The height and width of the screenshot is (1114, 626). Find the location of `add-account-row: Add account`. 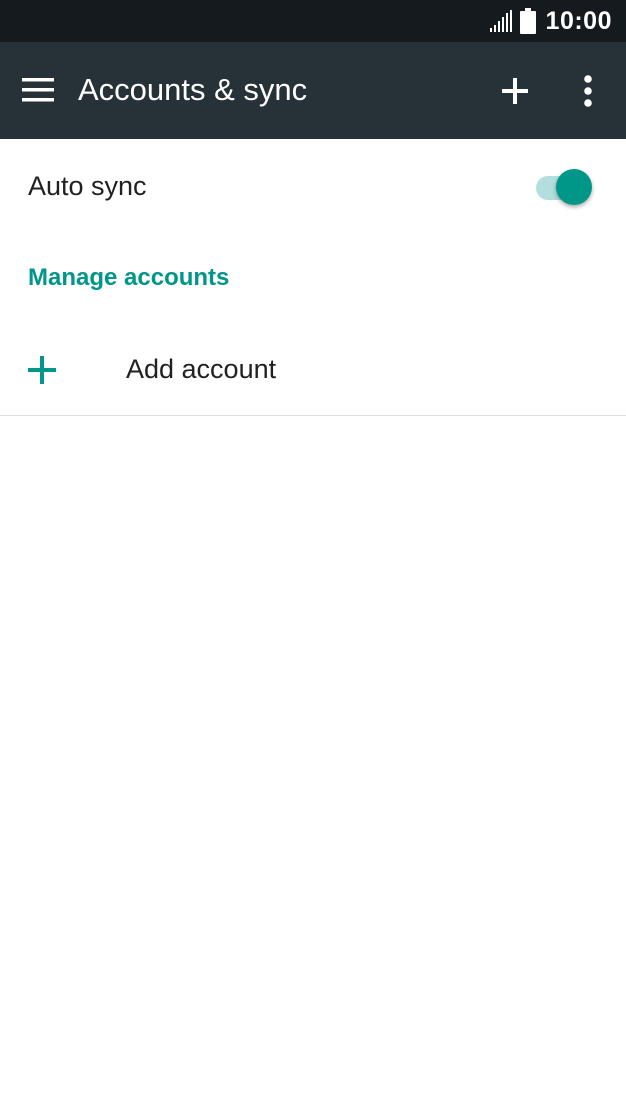

add-account-row: Add account is located at coordinates (313, 368).